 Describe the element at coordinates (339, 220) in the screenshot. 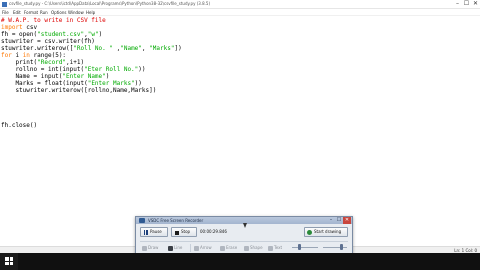

I see `recorder-expand-button: ☐` at that location.